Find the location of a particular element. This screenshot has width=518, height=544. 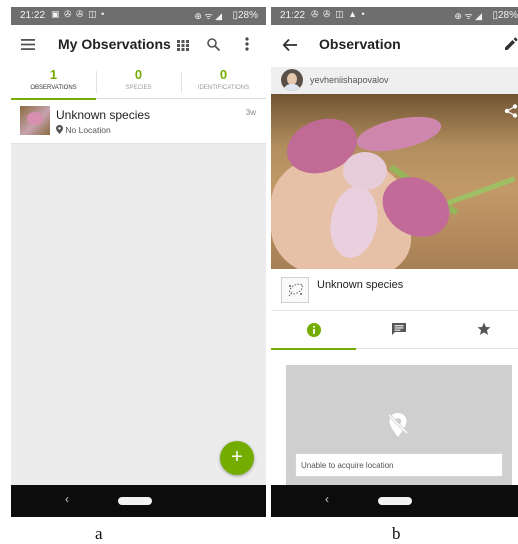

observer-row: yevheniishapovalov is located at coordinates (394, 80).